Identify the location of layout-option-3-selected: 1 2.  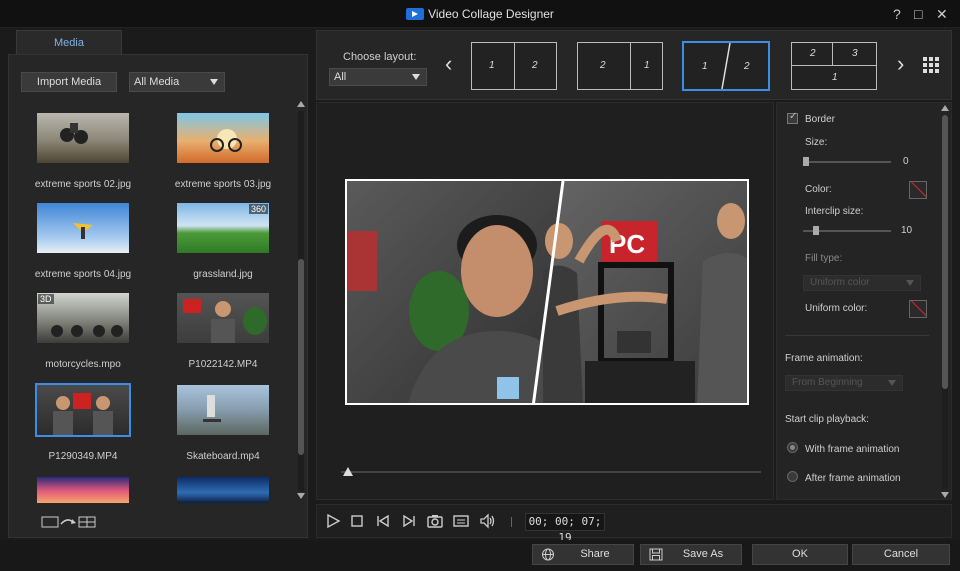
(726, 66).